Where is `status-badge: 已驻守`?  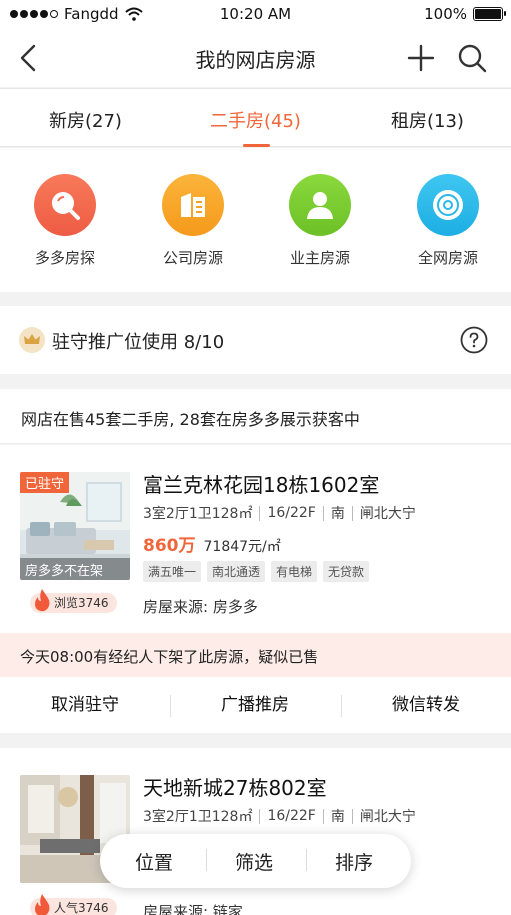
status-badge: 已驻守 is located at coordinates (45, 482).